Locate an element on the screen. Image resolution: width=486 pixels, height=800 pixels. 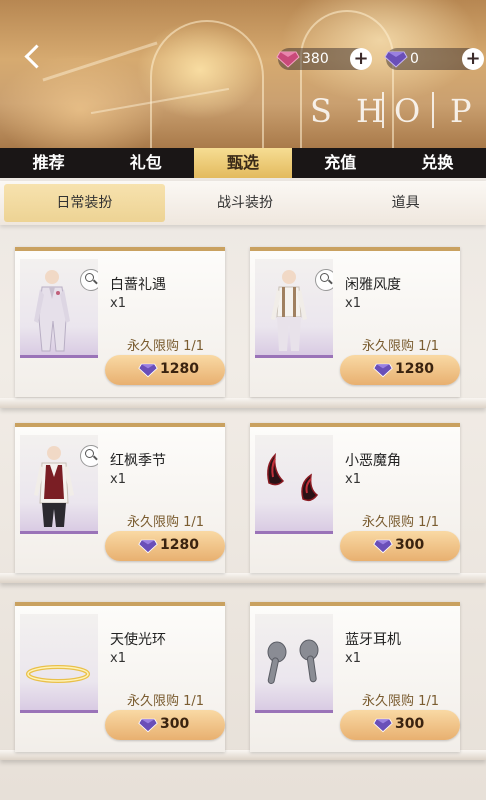
bluetooth-earbuds-icon is located at coordinates (293, 661).